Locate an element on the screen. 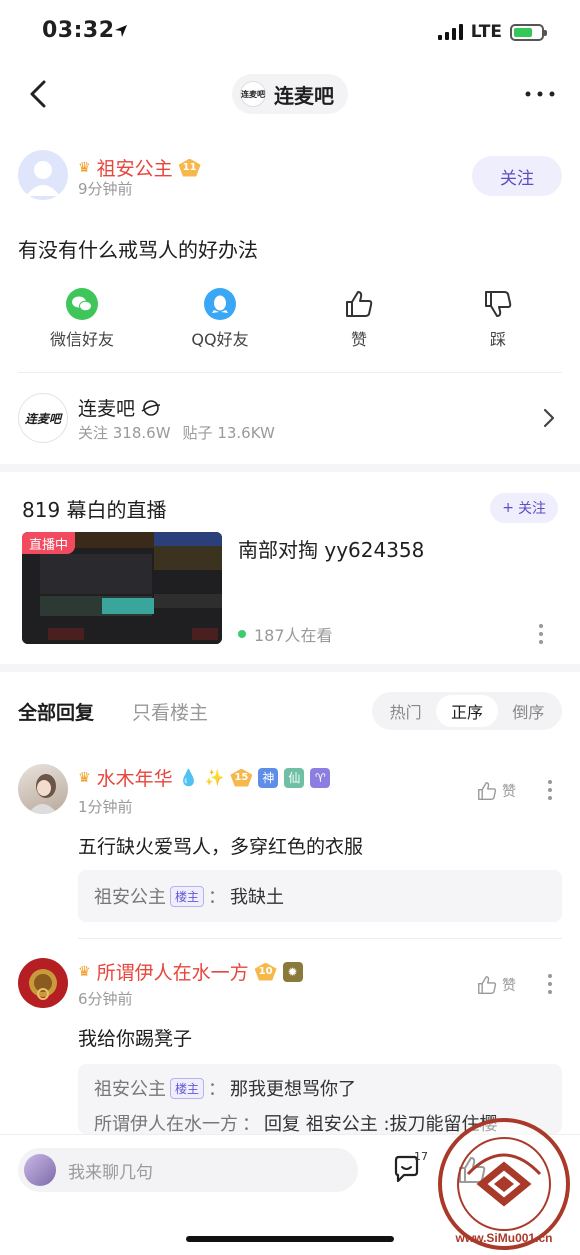  share-wechat-label: 微信好友 is located at coordinates (81, 339).